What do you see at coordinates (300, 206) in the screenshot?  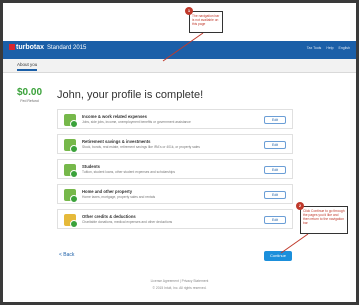 I see `callout-number: 2` at bounding box center [300, 206].